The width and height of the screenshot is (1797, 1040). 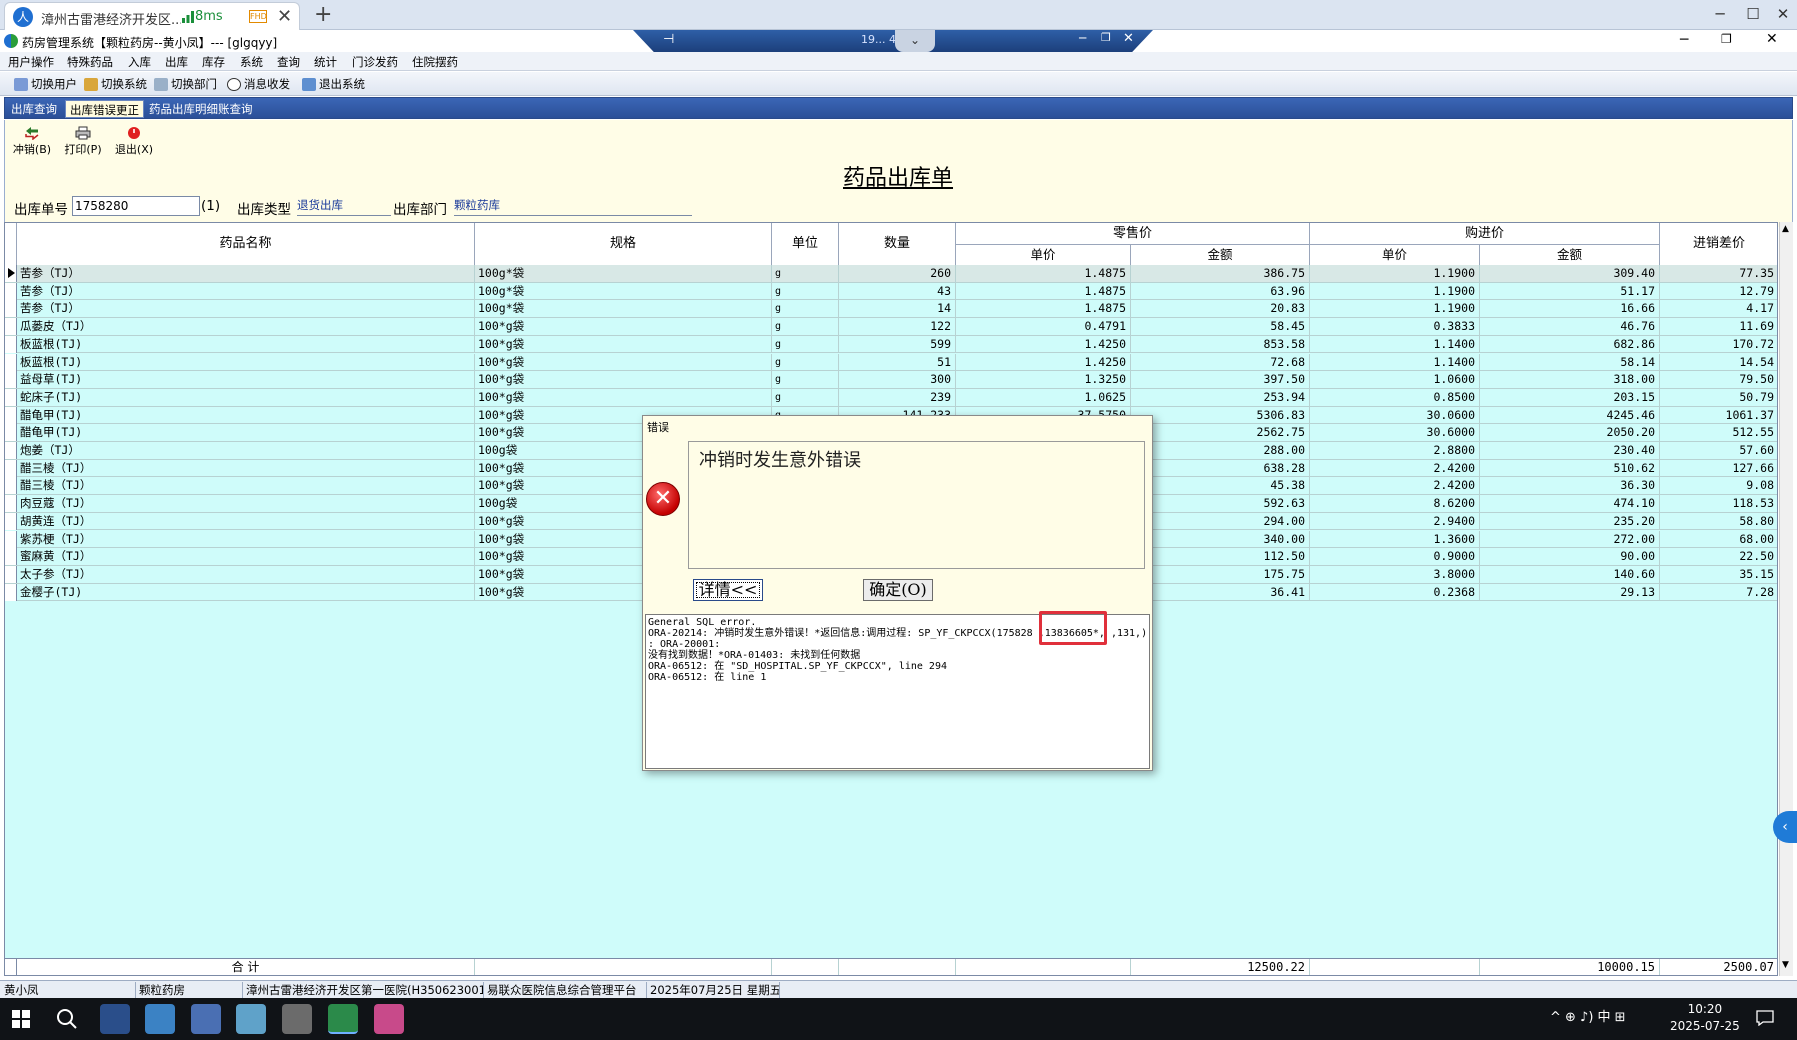 What do you see at coordinates (573, 206) in the screenshot?
I see `dept-value: 颗粒药库` at bounding box center [573, 206].